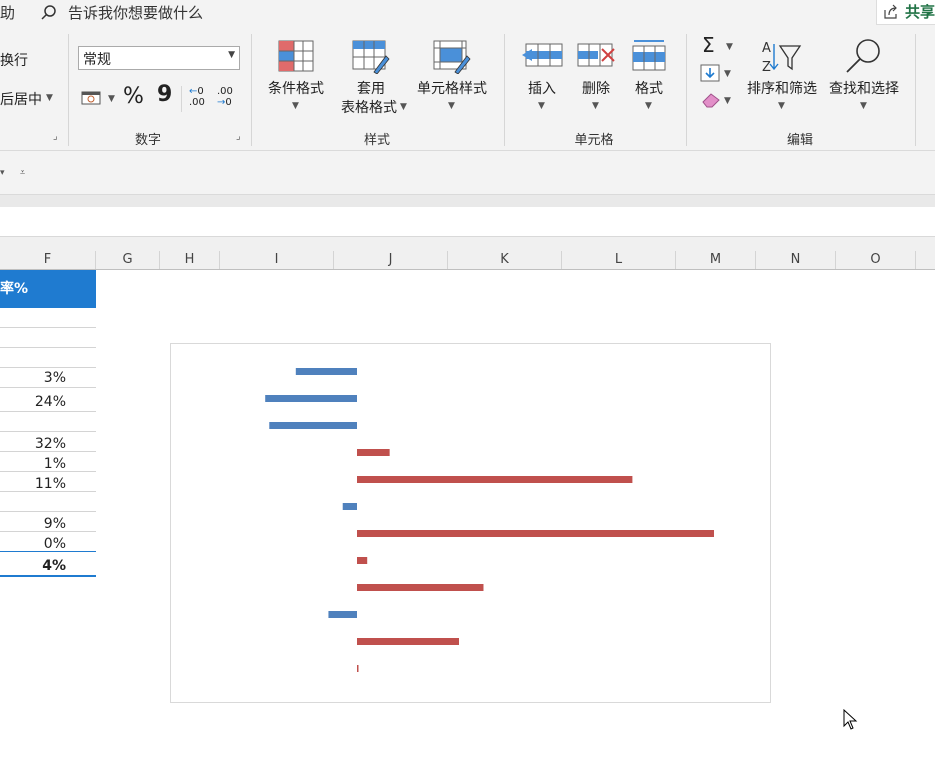 The width and height of the screenshot is (935, 782). Describe the element at coordinates (766, 67) in the screenshot. I see `svg-text: Z` at that location.